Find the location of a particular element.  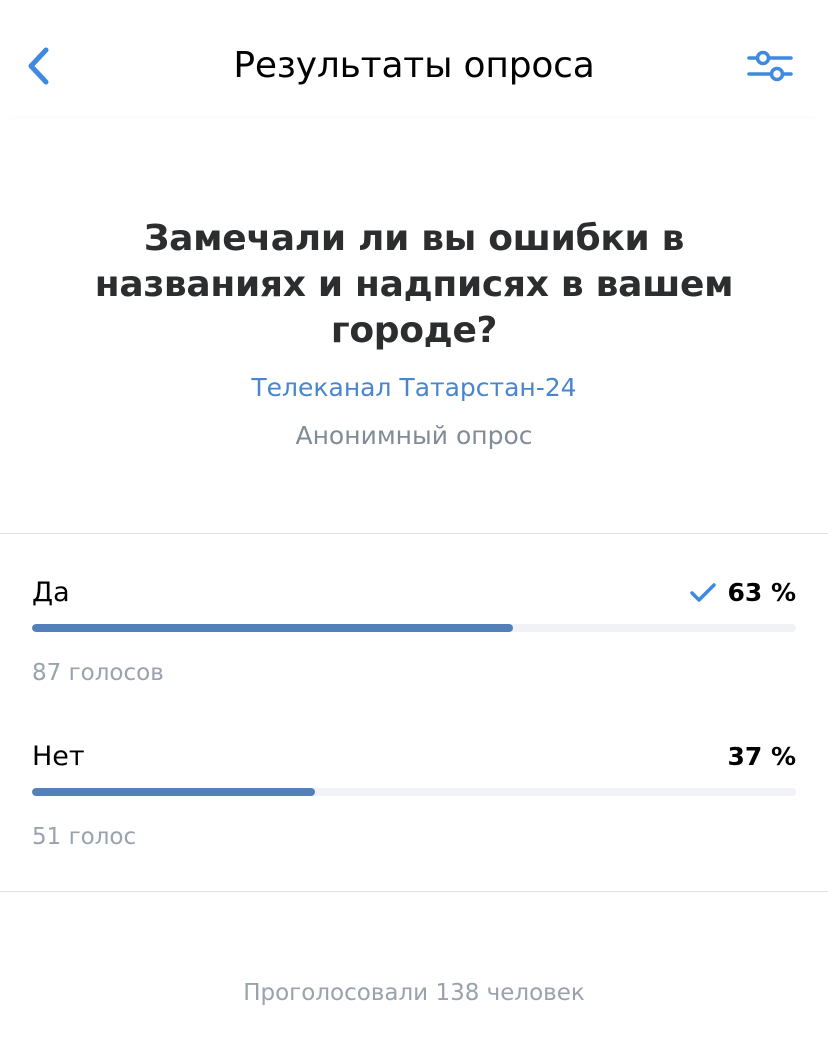

option-percent-text: 37 % is located at coordinates (761, 756).